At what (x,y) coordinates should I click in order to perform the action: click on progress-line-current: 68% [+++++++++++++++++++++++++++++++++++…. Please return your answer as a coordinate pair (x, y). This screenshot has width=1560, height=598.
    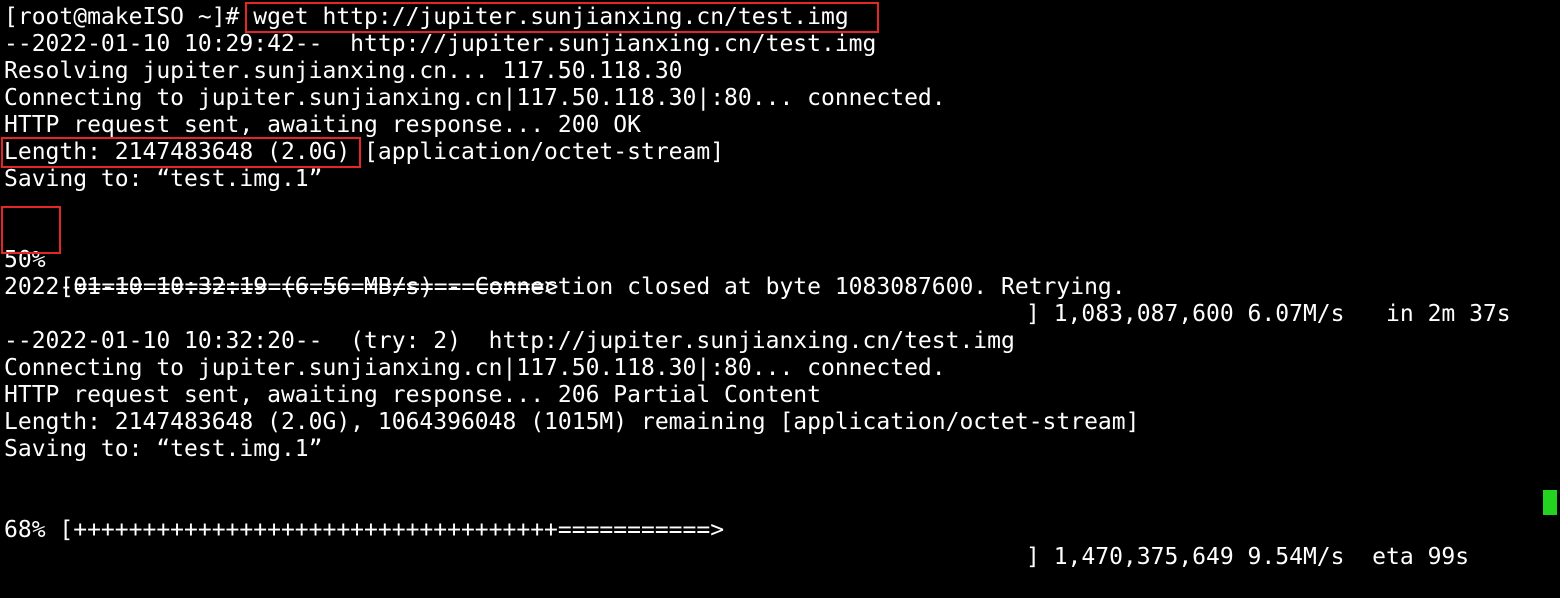
    Looking at the image, I should click on (780, 530).